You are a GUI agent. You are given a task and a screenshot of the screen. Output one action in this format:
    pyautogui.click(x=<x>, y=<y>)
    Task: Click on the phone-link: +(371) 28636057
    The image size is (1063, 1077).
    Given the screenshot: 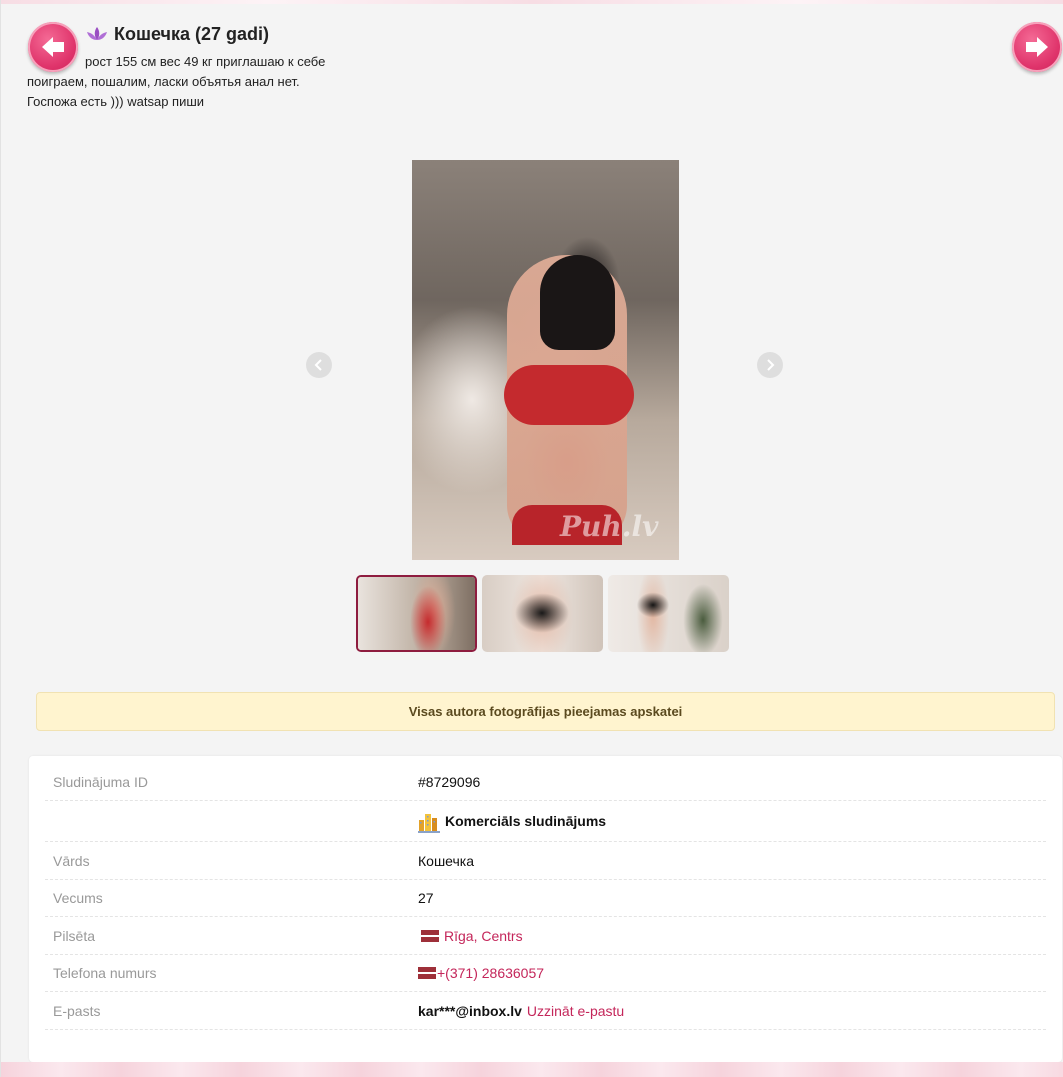 What is the action you would take?
    pyautogui.click(x=490, y=973)
    